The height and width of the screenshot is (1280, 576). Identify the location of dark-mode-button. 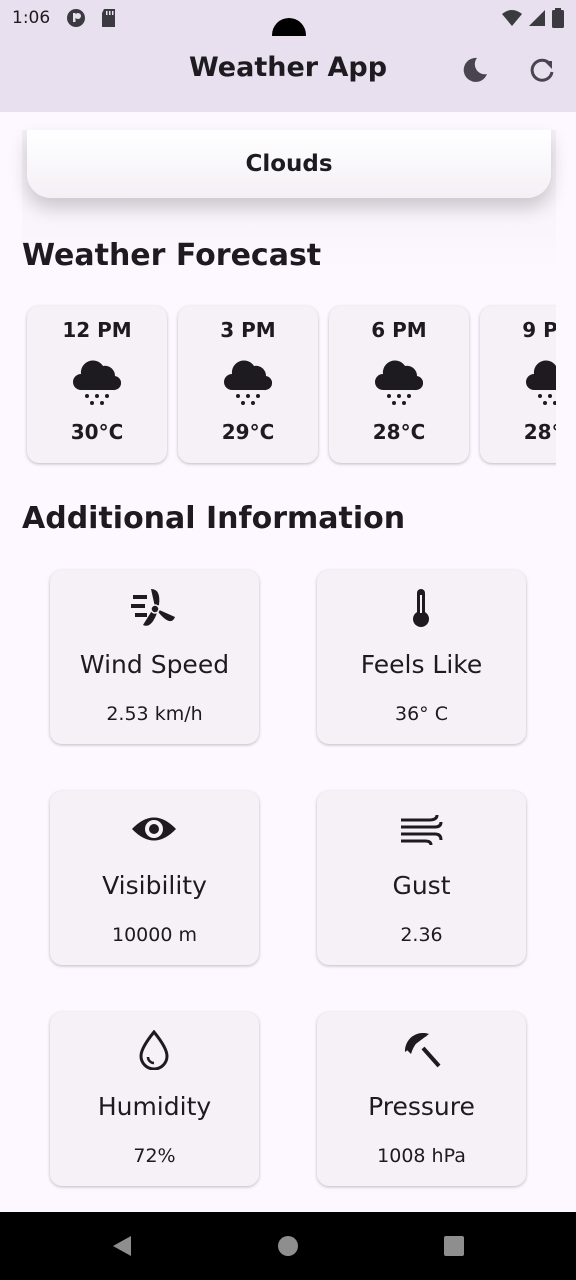
(475, 72).